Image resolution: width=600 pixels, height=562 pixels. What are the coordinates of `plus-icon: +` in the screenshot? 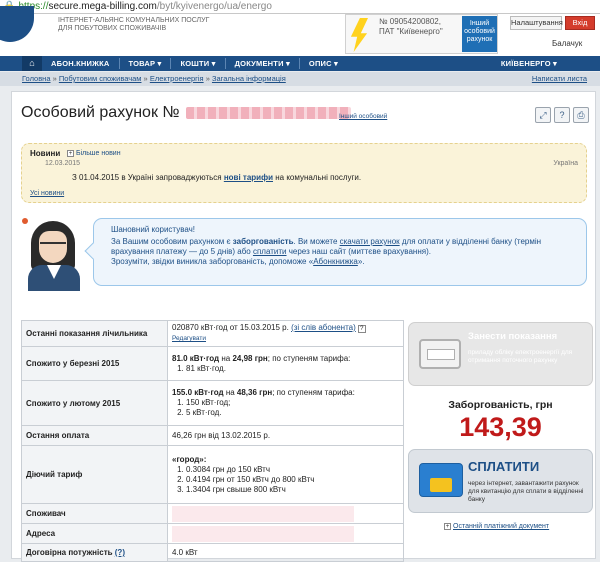 It's located at (70, 153).